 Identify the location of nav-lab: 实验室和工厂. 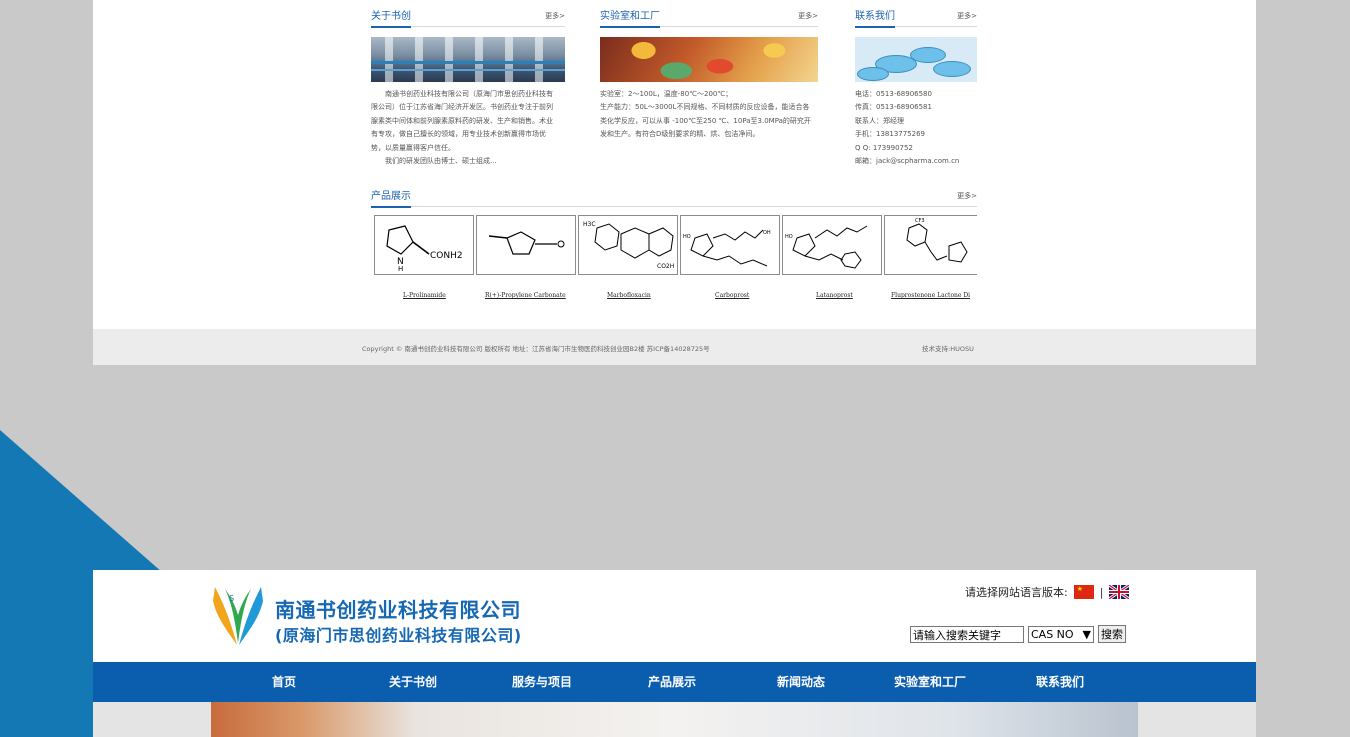
(930, 682).